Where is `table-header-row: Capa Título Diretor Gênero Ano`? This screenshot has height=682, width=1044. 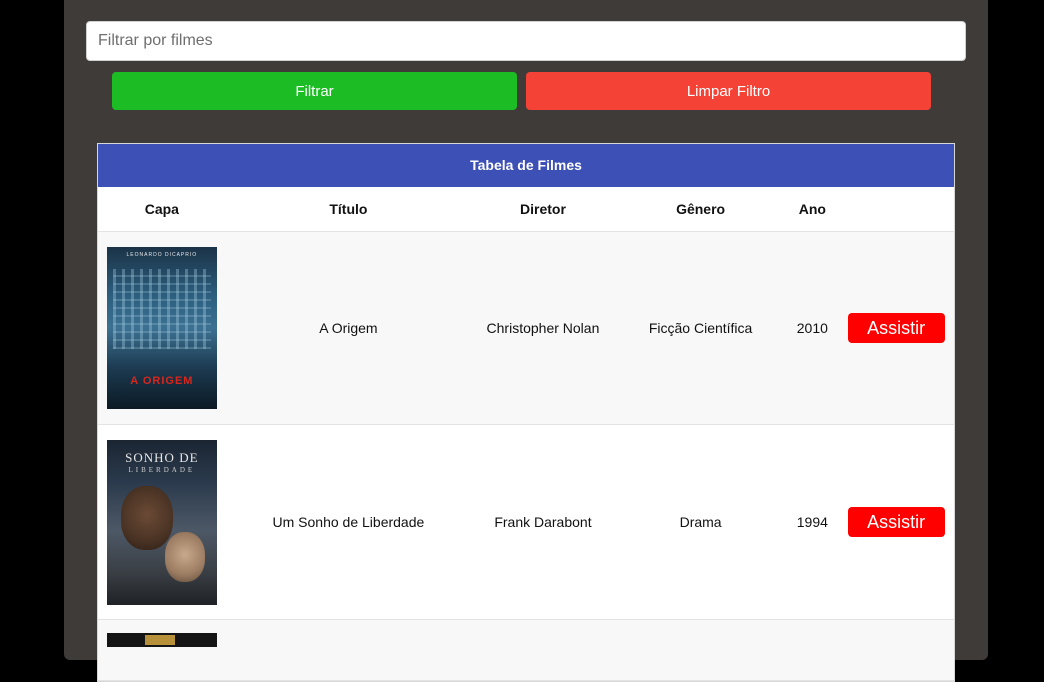
table-header-row: Capa Título Diretor Gênero Ano is located at coordinates (526, 209).